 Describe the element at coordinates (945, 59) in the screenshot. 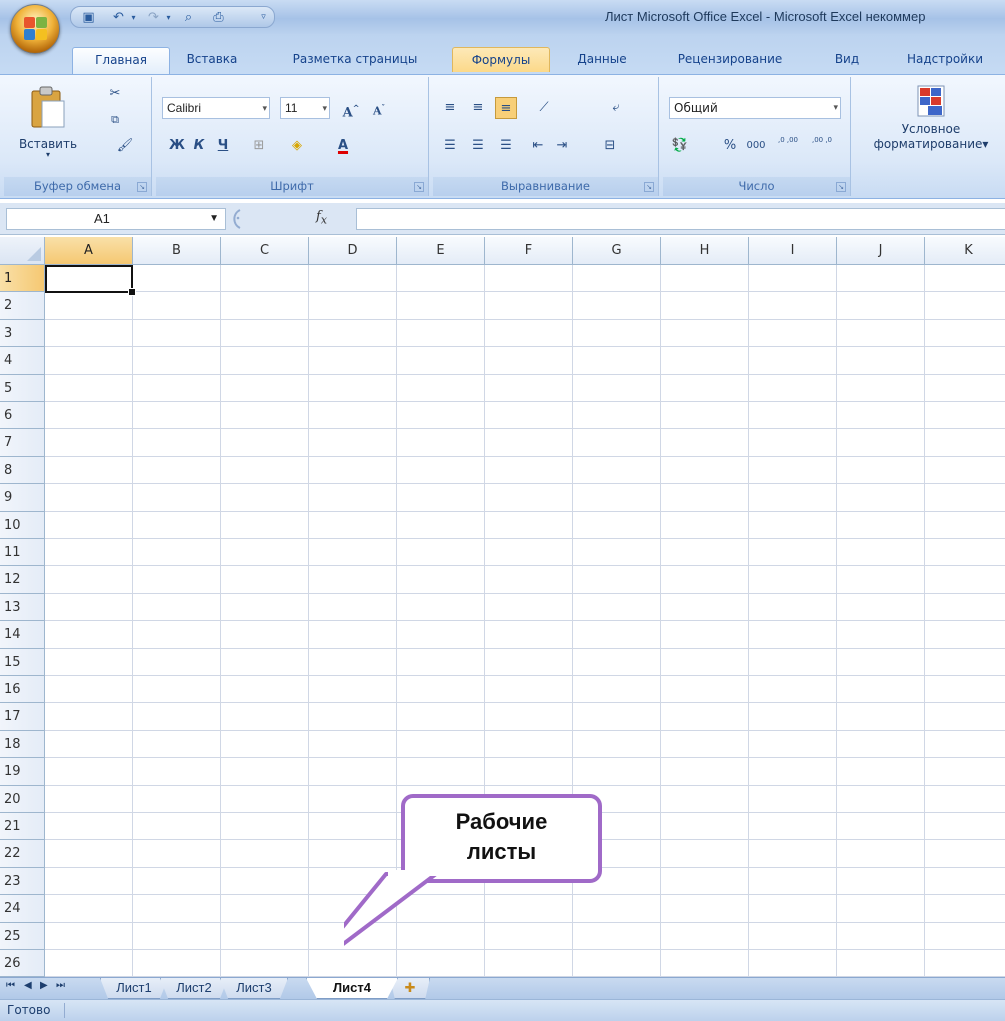

I see `tab-addins: Надстройки` at that location.